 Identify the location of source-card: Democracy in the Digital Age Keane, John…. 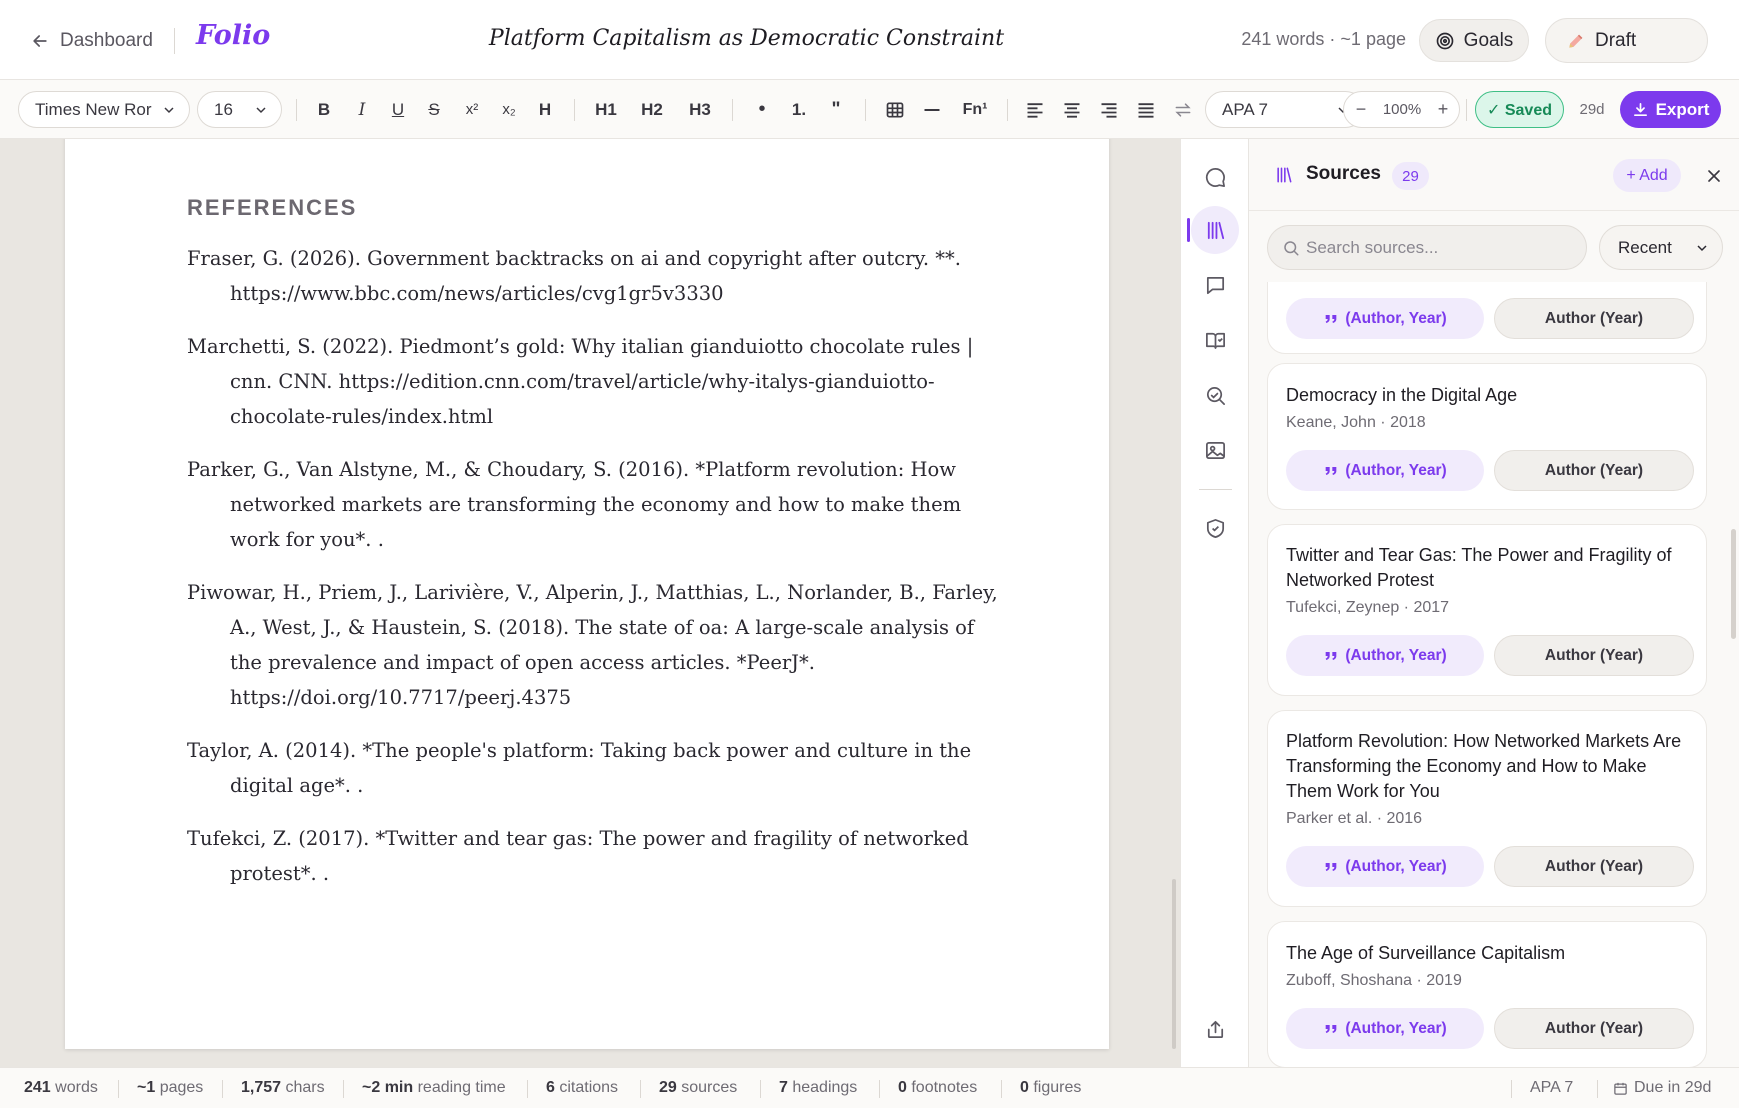
(1487, 436).